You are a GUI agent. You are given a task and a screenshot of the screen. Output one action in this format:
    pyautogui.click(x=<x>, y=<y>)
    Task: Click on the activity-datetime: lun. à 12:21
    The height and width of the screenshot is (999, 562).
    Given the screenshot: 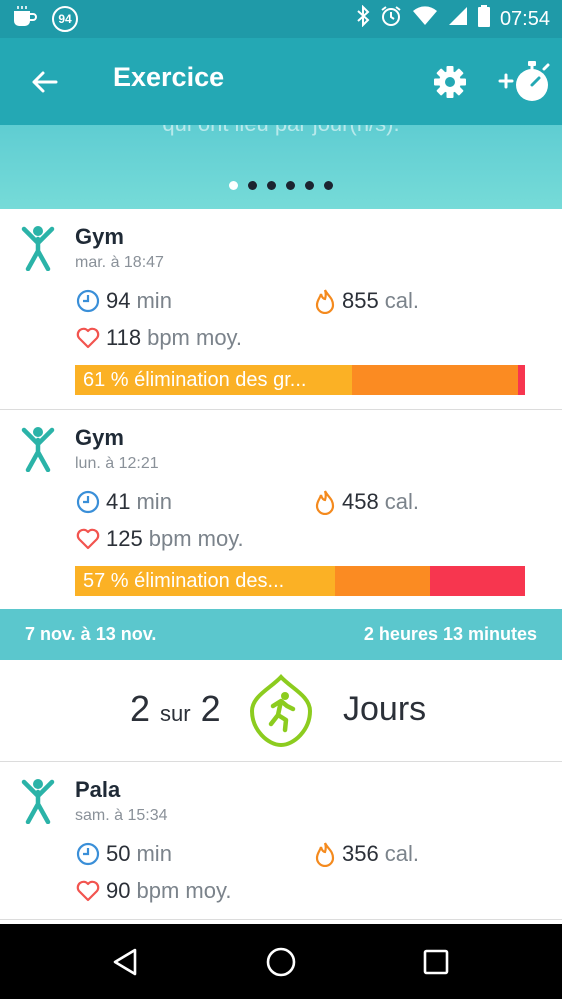 What is the action you would take?
    pyautogui.click(x=117, y=463)
    